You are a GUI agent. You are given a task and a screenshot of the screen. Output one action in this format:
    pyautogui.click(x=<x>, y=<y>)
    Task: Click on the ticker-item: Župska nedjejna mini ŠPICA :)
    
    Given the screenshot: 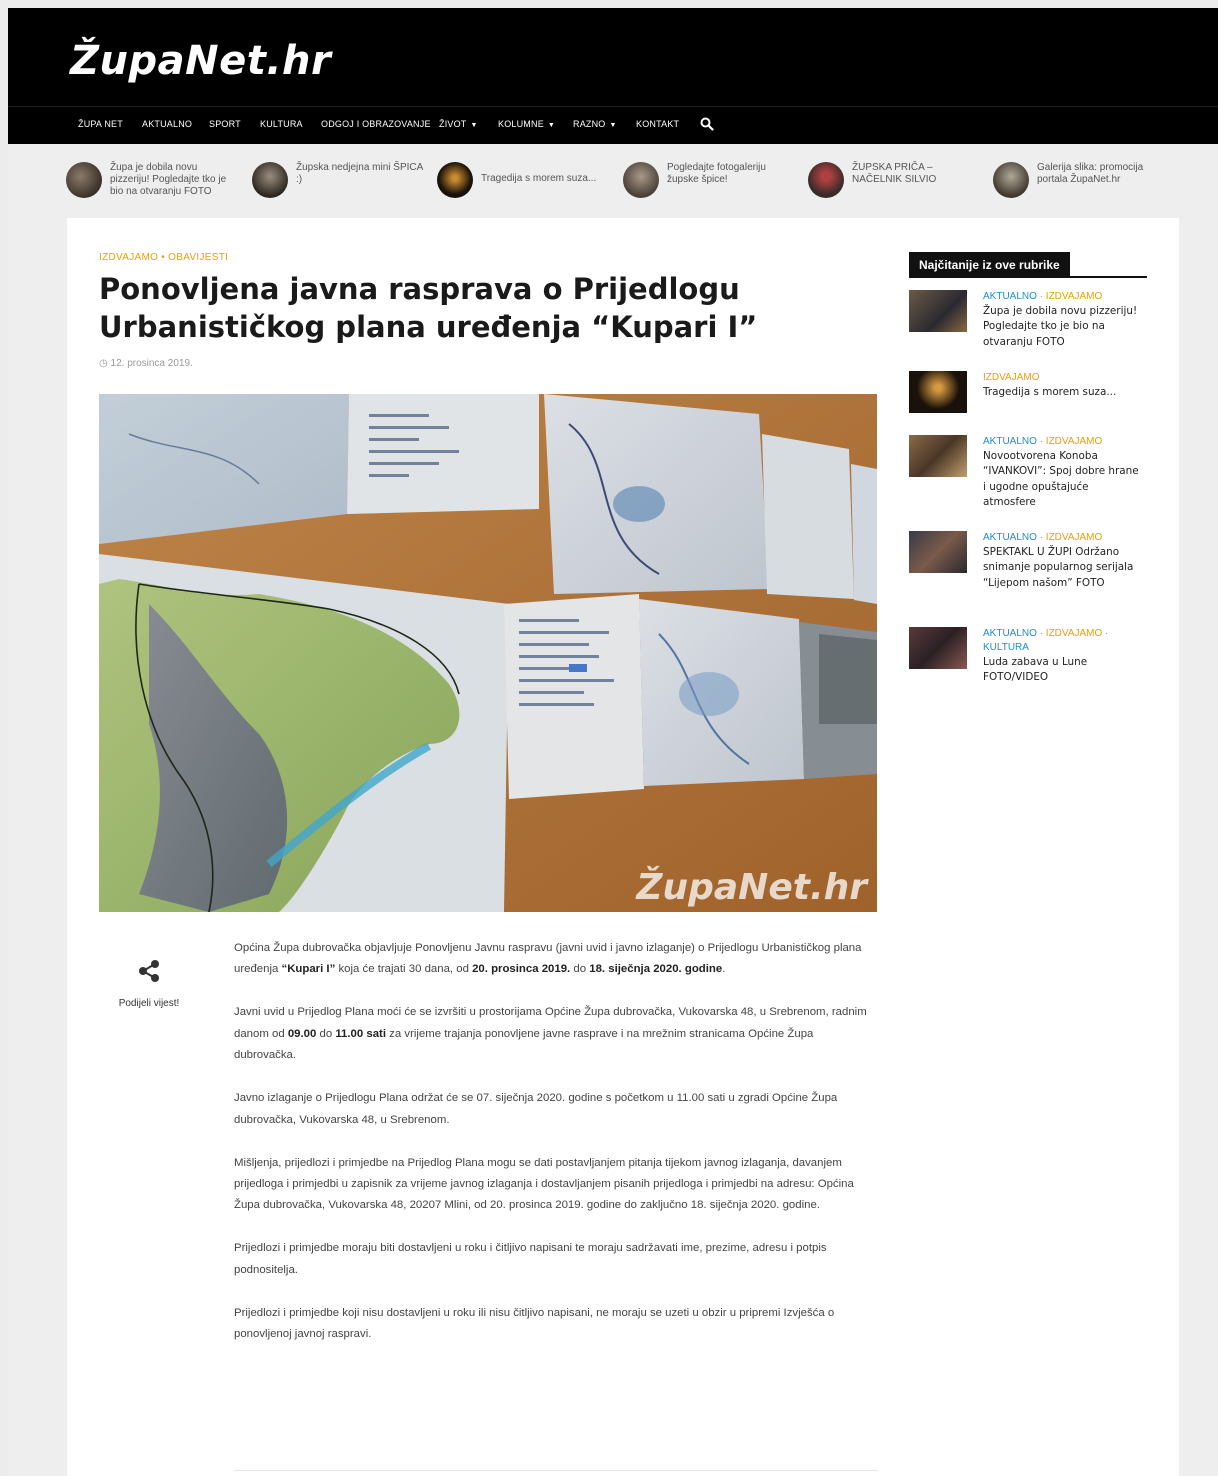 What is the action you would take?
    pyautogui.click(x=341, y=184)
    